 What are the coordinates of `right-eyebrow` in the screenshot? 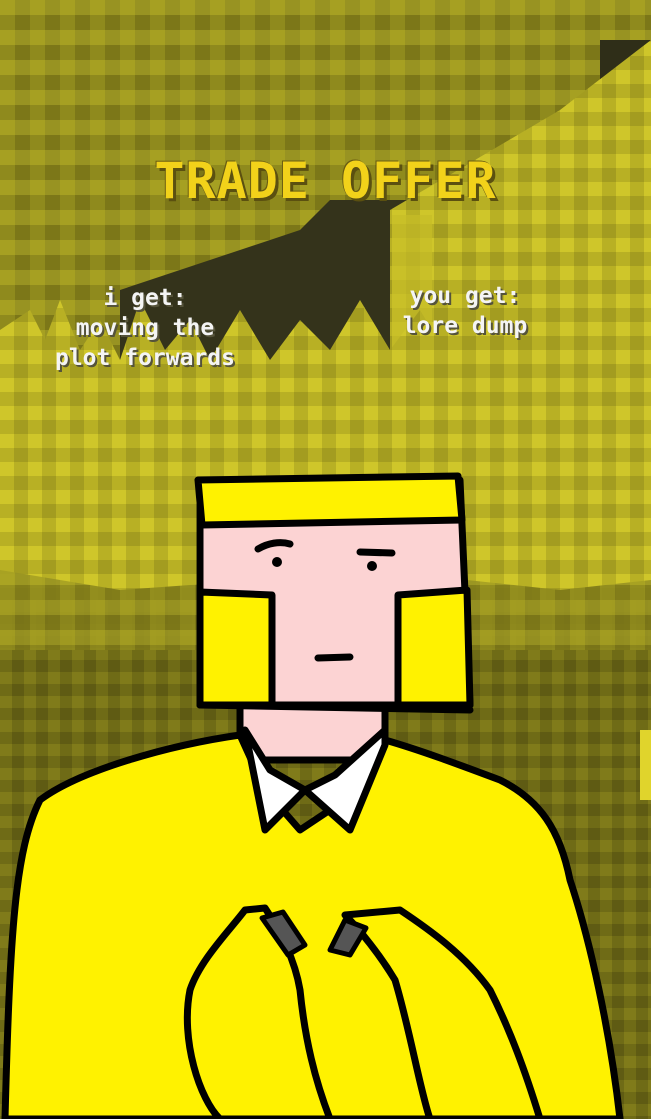 It's located at (376, 552).